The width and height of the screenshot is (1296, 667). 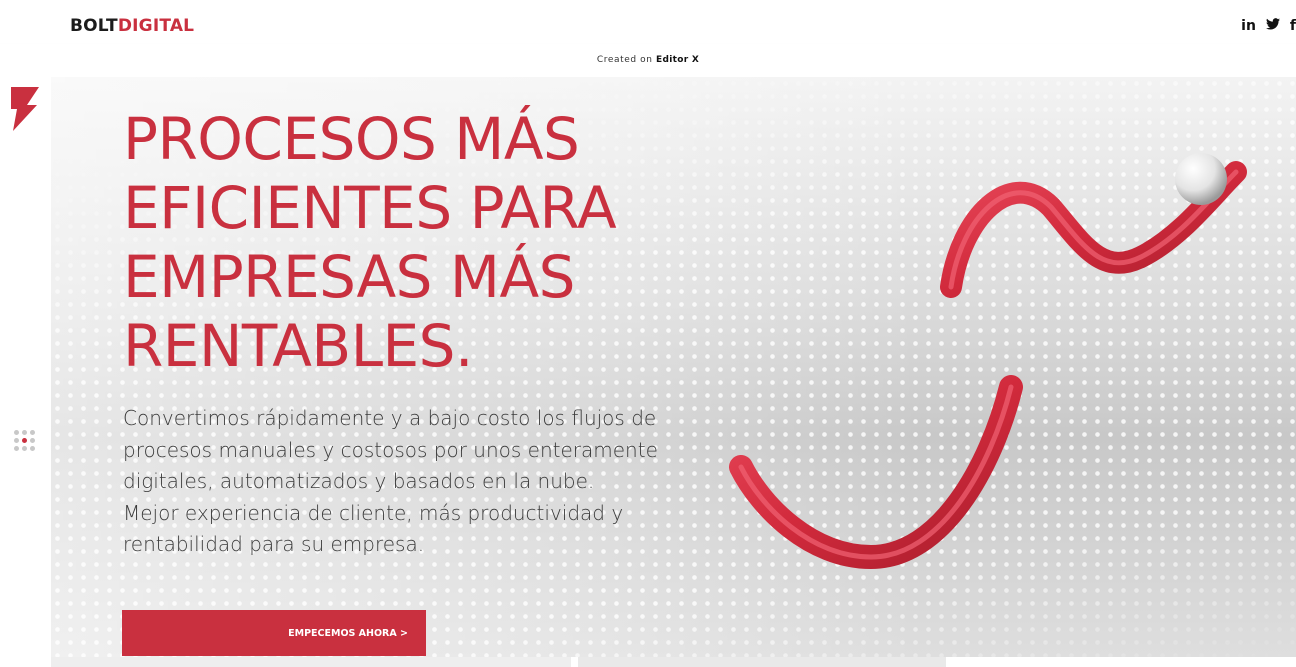 What do you see at coordinates (624, 60) in the screenshot?
I see `credit-prefix: Created on` at bounding box center [624, 60].